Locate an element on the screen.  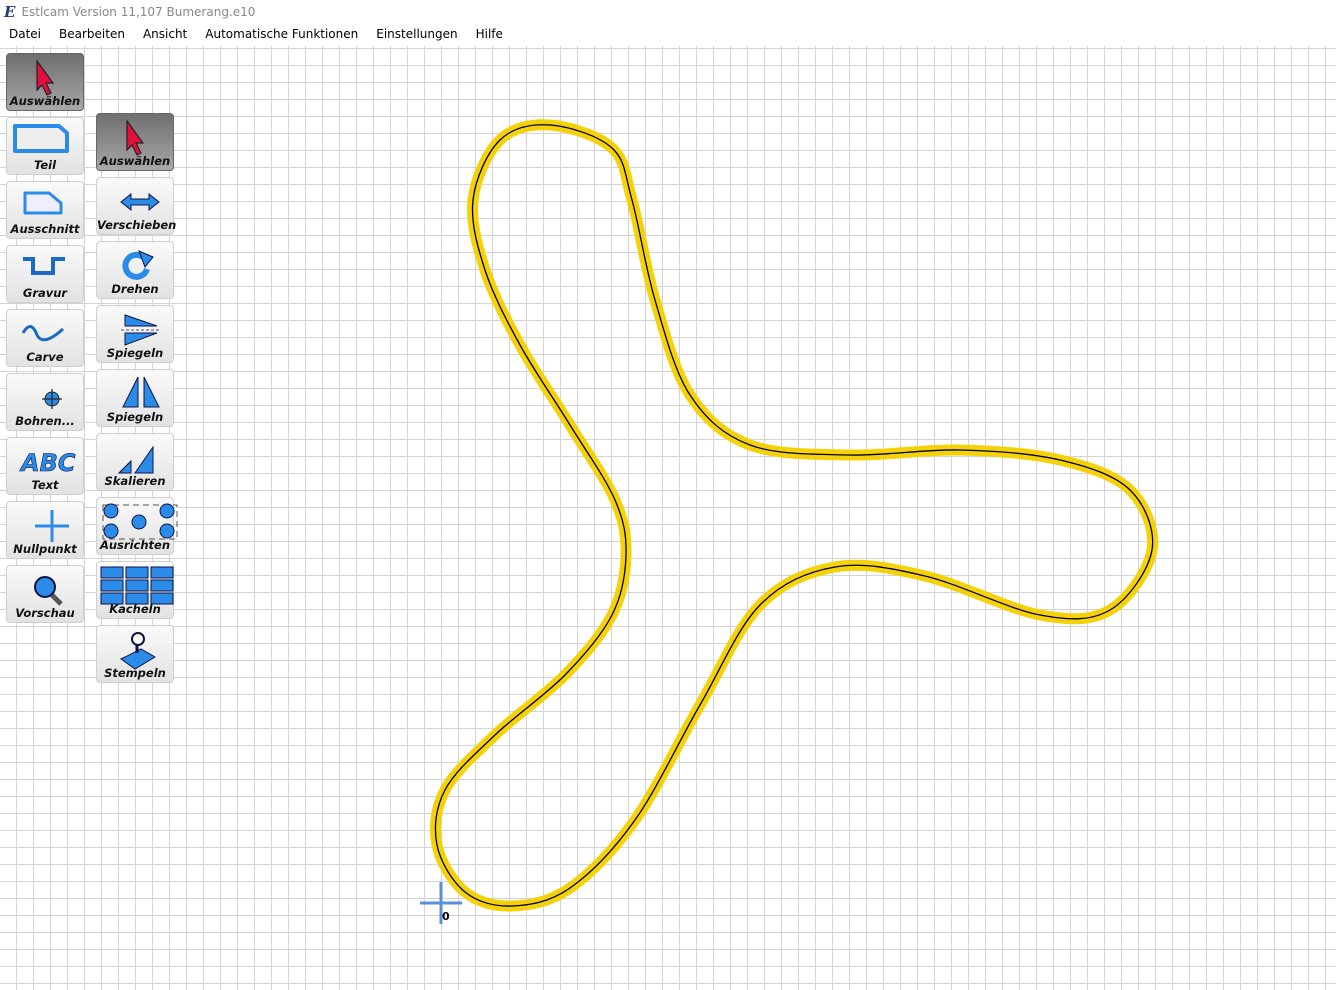
tool-button-label: Verschieben is located at coordinates (137, 225).